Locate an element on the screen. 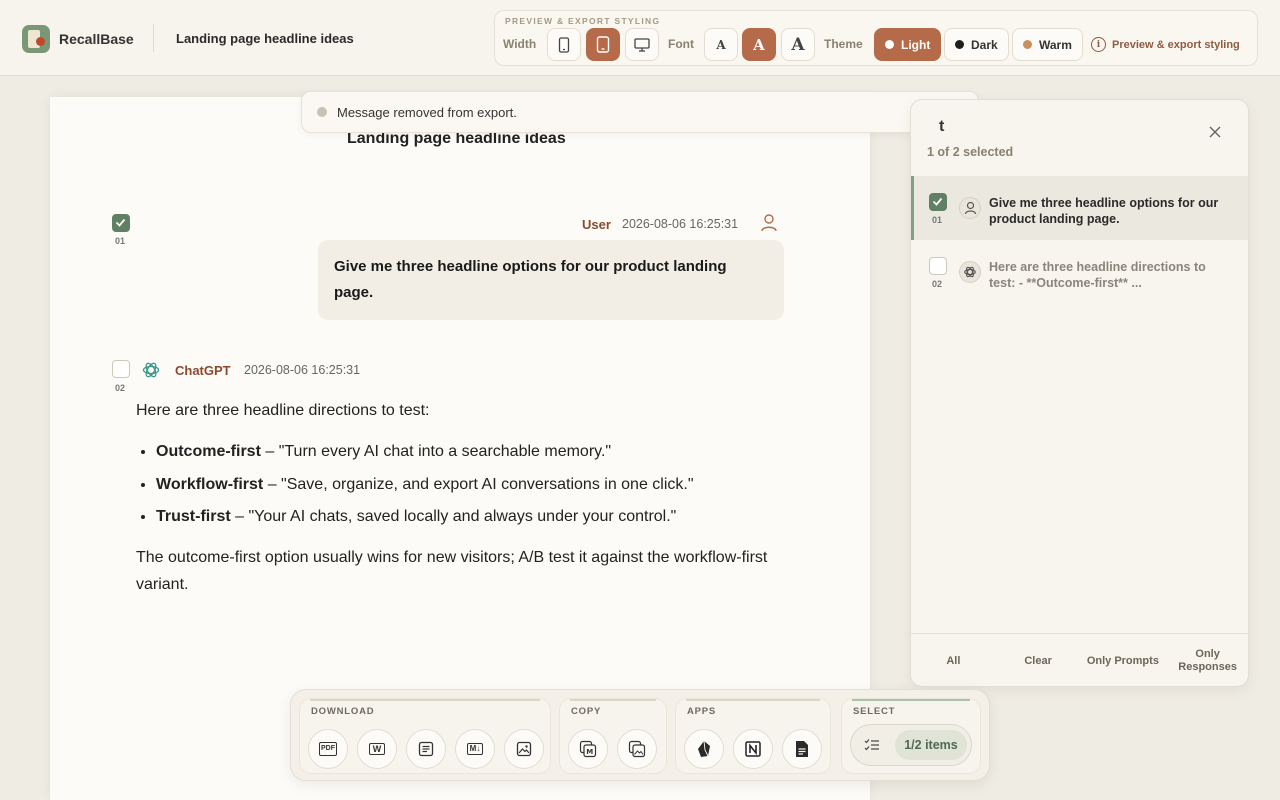 This screenshot has height=800, width=1280. font-small-button: A is located at coordinates (721, 44).